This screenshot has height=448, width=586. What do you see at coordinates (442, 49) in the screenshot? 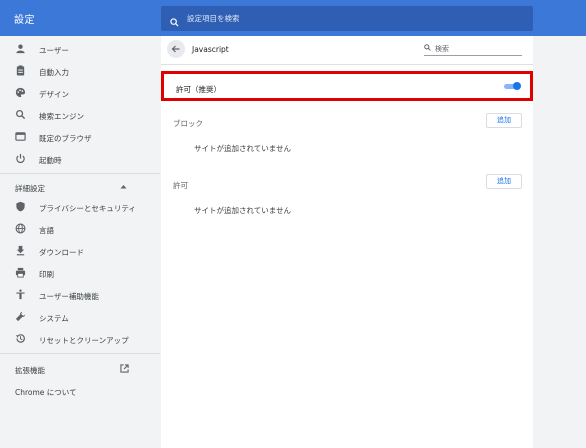
I see `page-search-placeholder: 検索` at bounding box center [442, 49].